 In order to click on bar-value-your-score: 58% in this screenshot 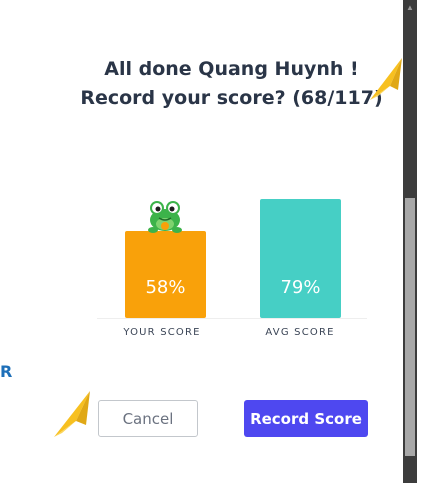, I will do `click(165, 287)`.